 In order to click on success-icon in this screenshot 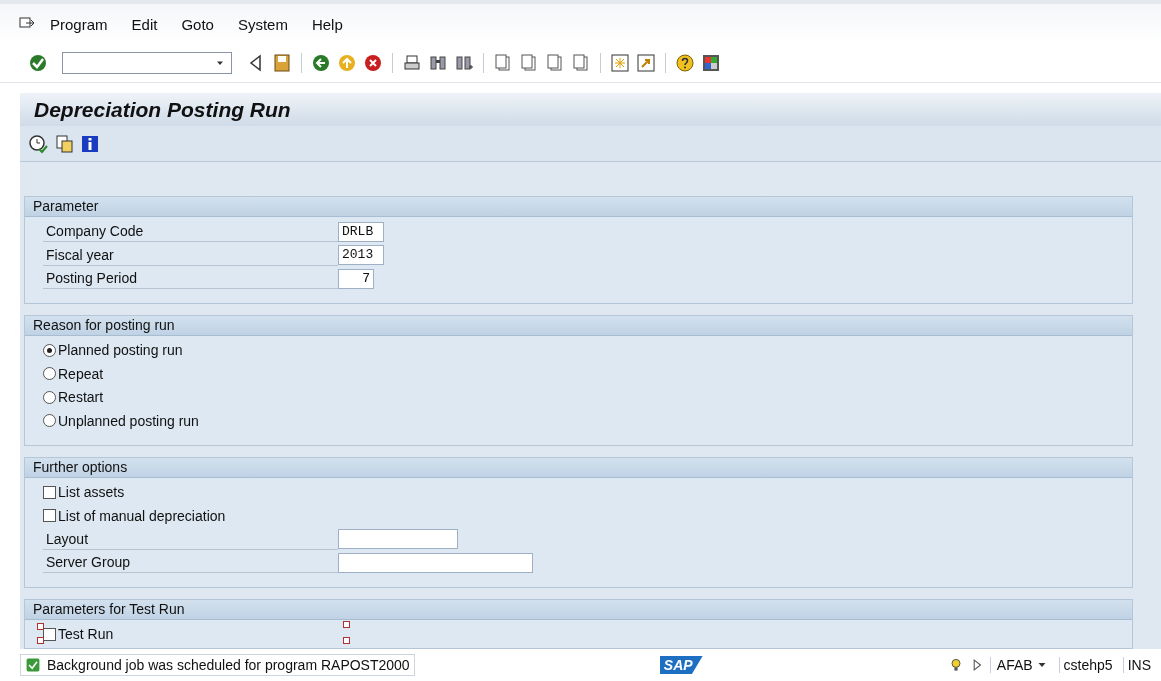, I will do `click(33, 665)`.